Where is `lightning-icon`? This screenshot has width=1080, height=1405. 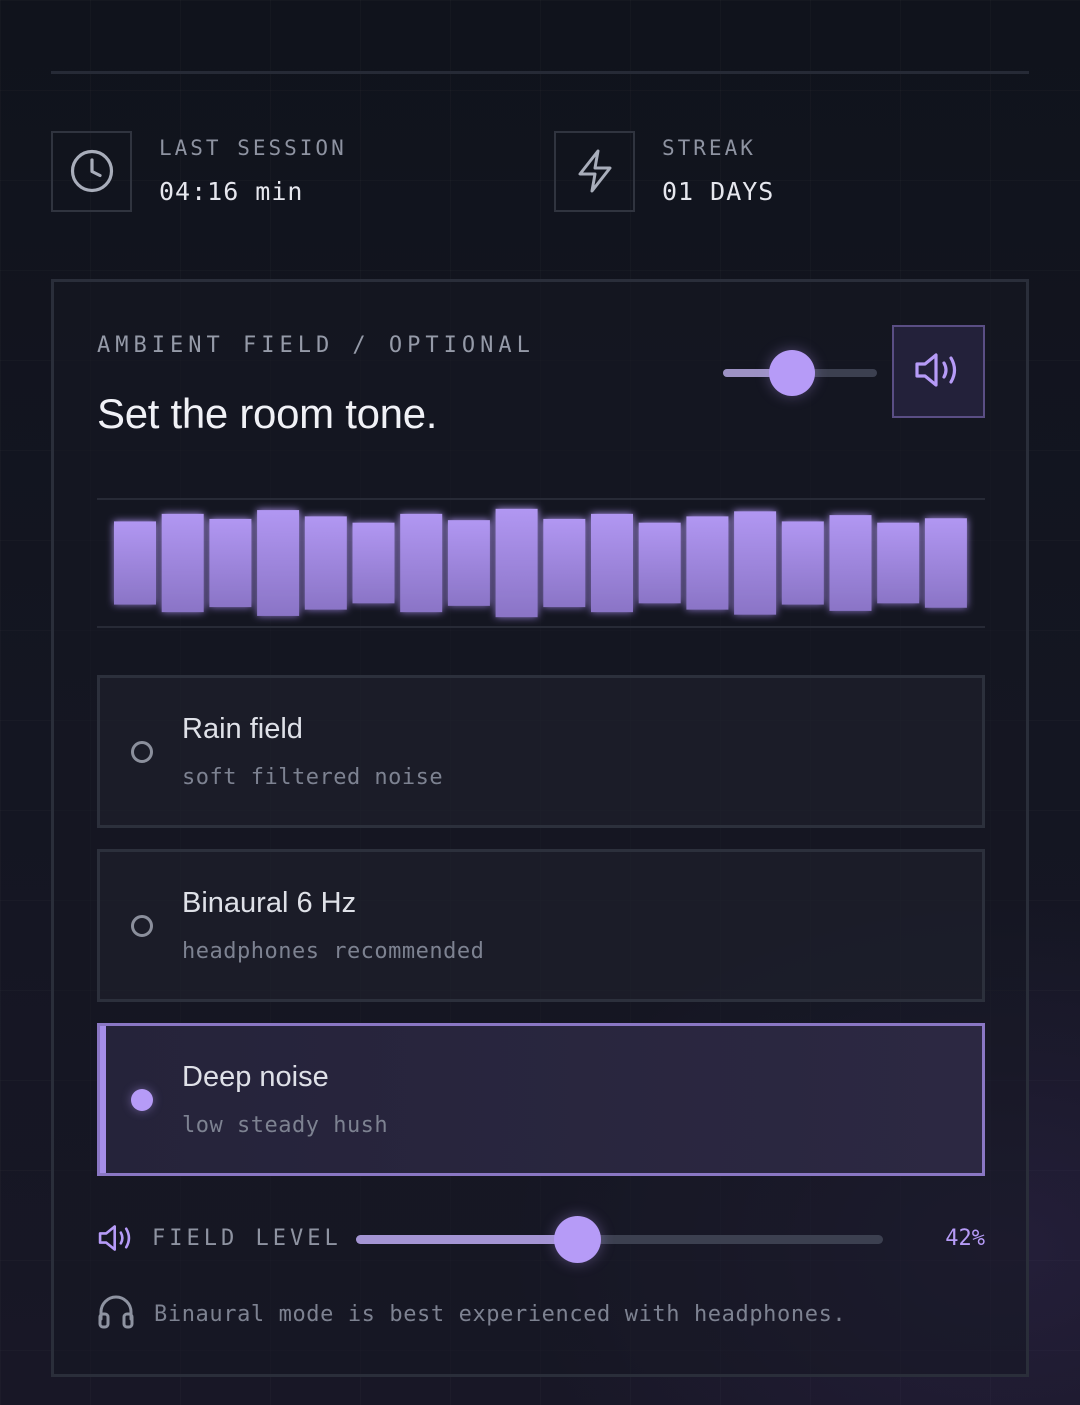 lightning-icon is located at coordinates (594, 171).